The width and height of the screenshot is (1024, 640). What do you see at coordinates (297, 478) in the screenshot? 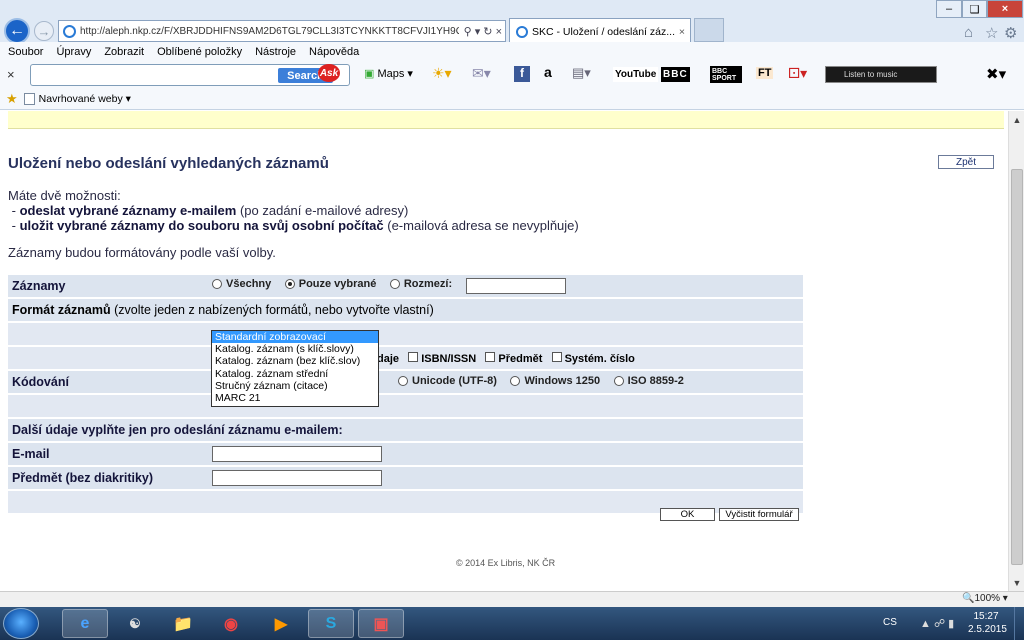
I see `subject-field` at bounding box center [297, 478].